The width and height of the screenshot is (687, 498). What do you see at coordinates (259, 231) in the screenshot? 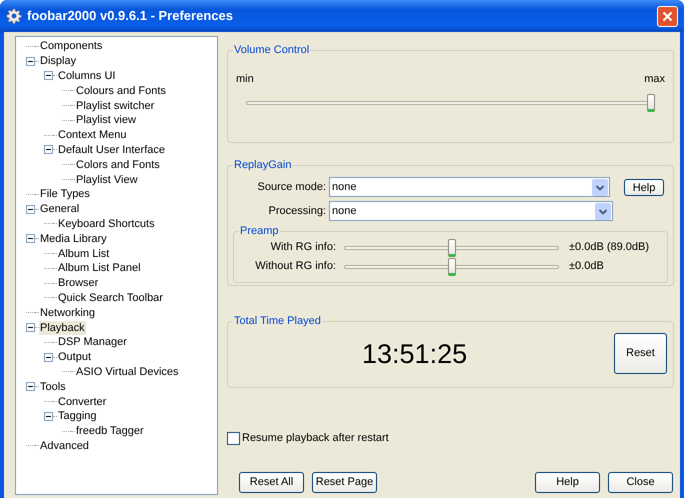
I see `group-title: Preamp` at bounding box center [259, 231].